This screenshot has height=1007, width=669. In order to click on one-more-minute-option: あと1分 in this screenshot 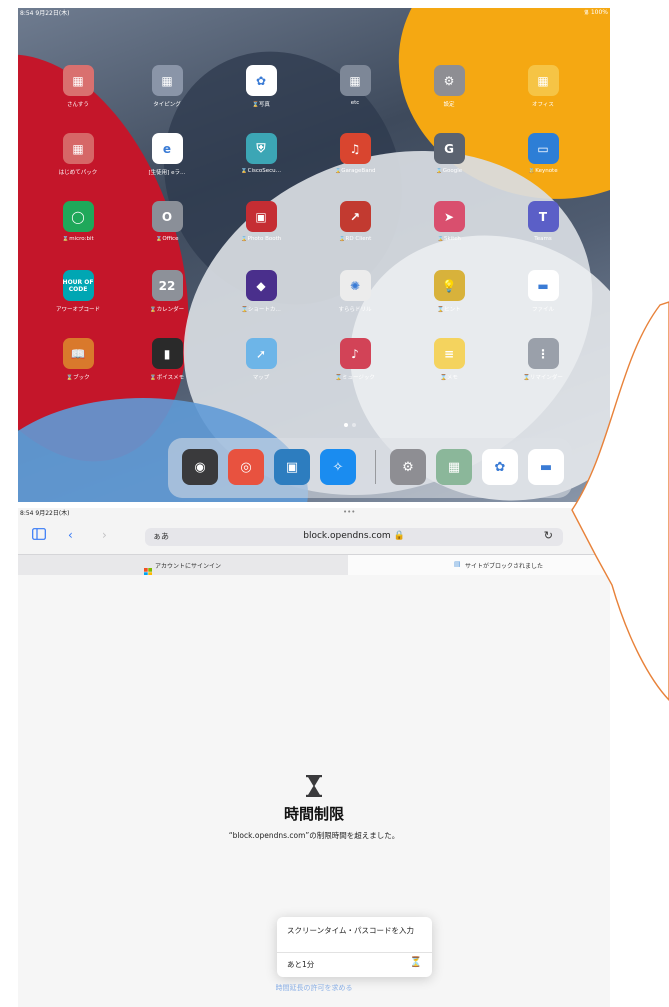, I will do `click(300, 964)`.